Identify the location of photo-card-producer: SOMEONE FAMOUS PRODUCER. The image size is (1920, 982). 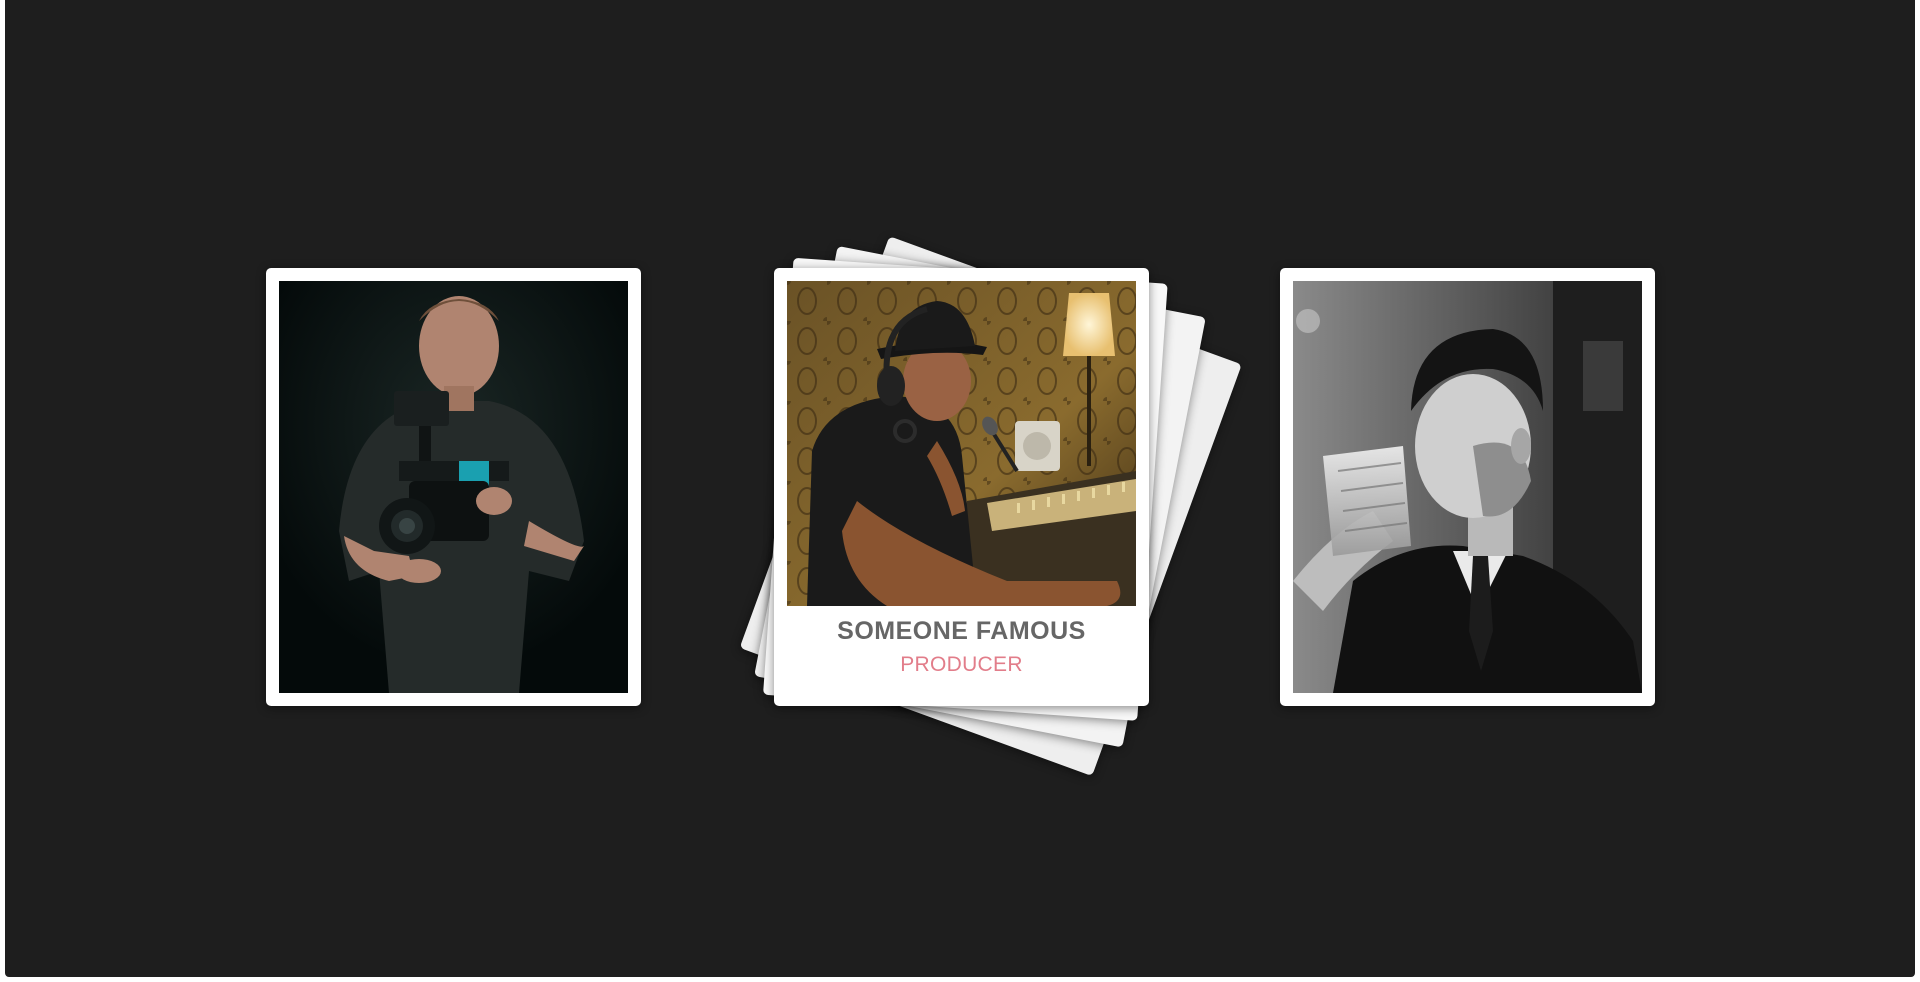
(961, 487).